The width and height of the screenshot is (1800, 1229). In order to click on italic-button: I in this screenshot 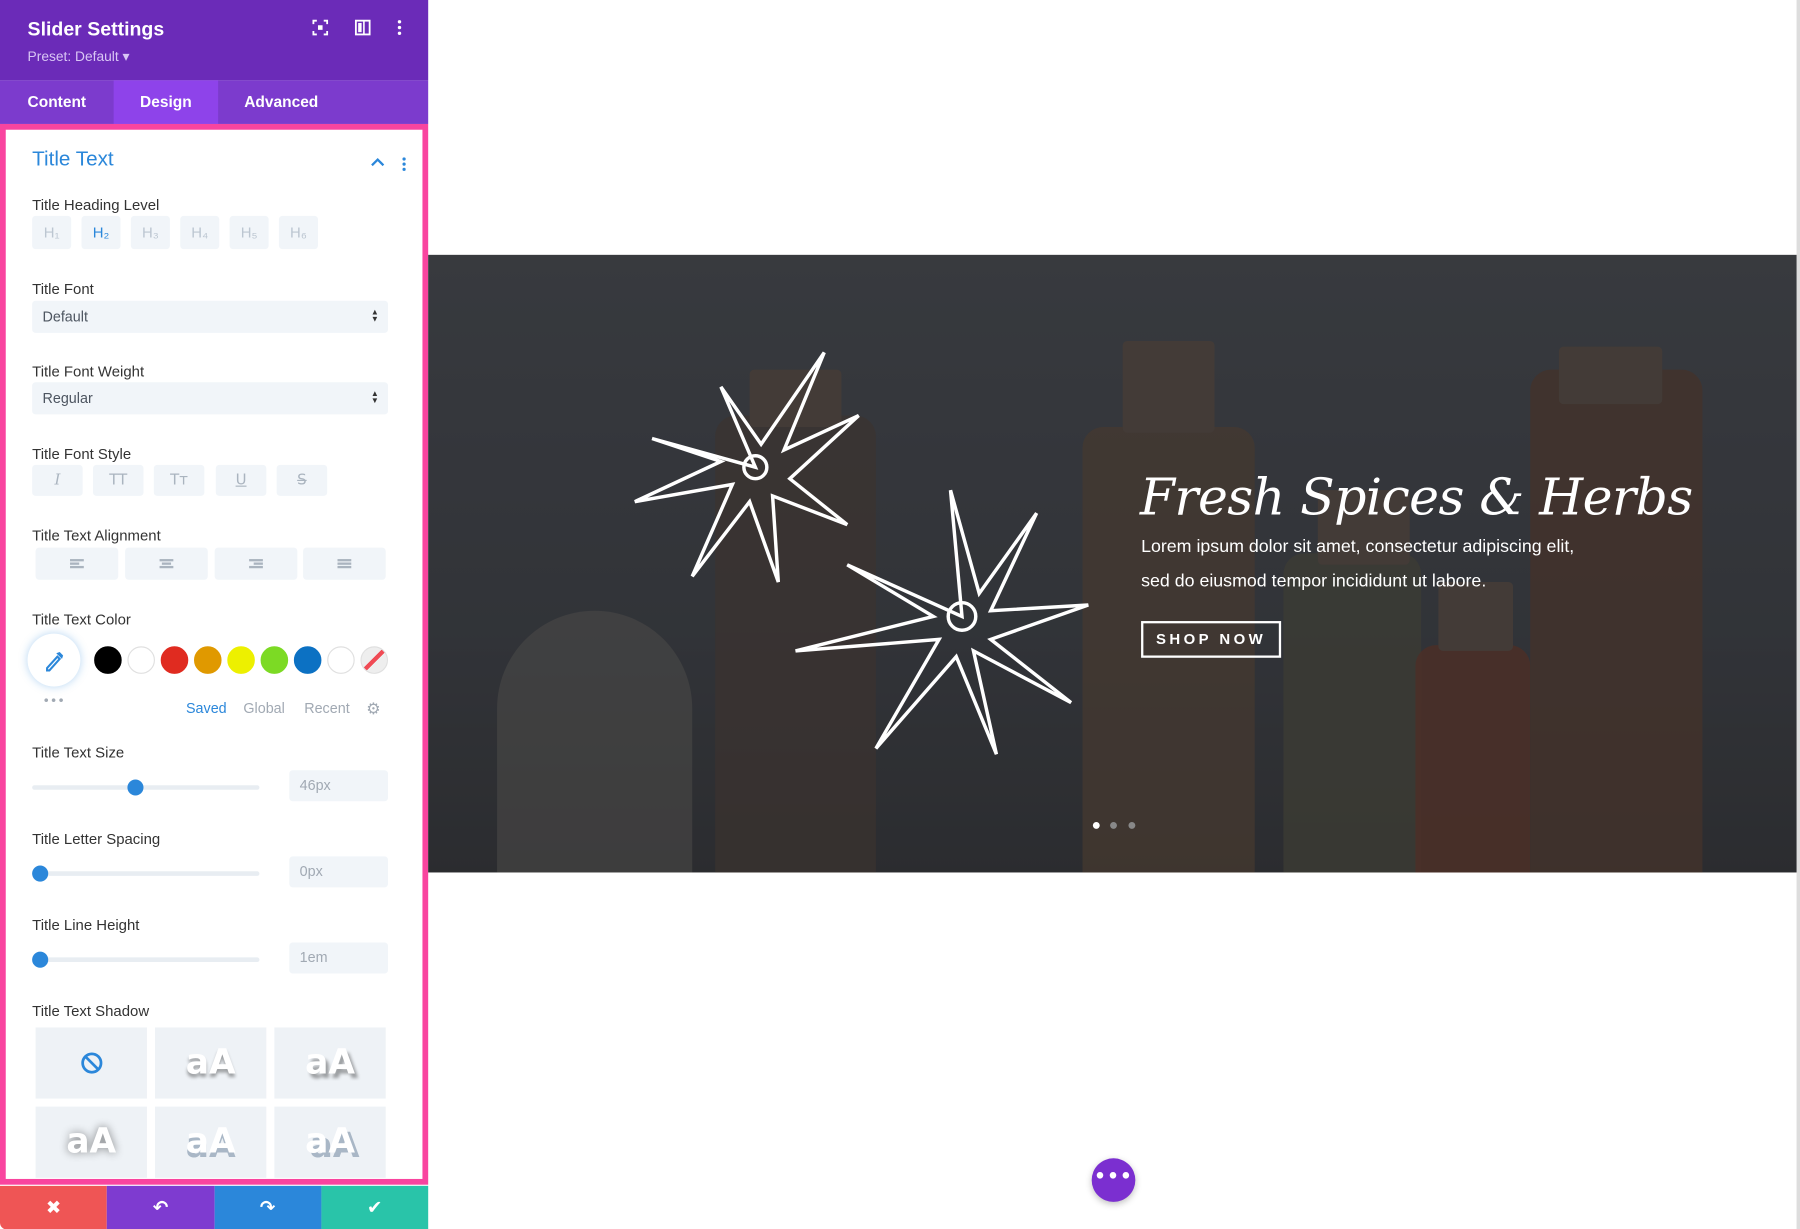, I will do `click(57, 480)`.